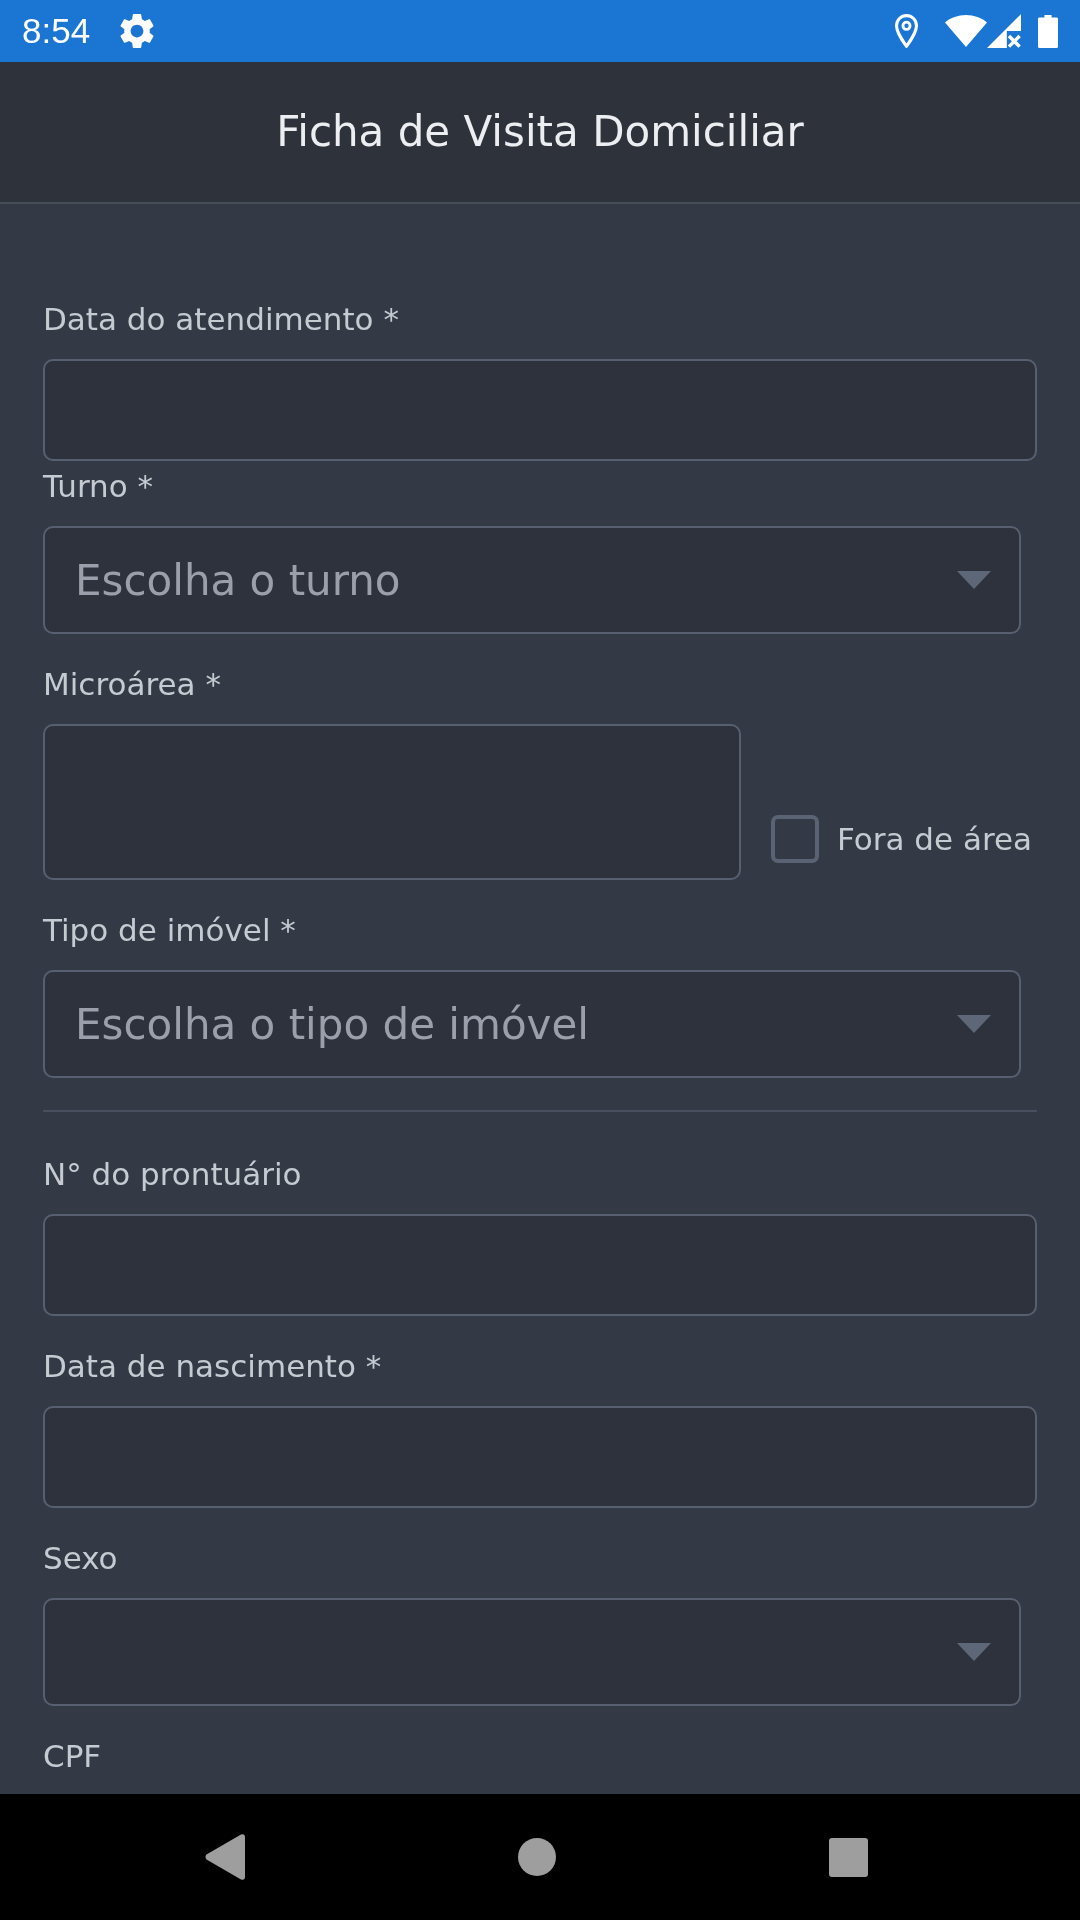  Describe the element at coordinates (213, 1366) in the screenshot. I see `field-label: Data de nascimento *` at that location.